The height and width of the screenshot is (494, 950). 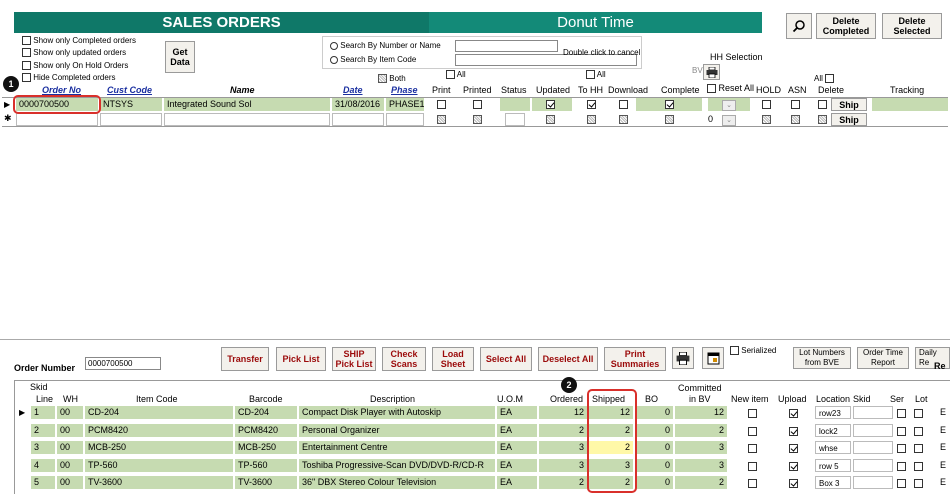 What do you see at coordinates (833, 412) in the screenshot?
I see `location-input: row23` at bounding box center [833, 412].